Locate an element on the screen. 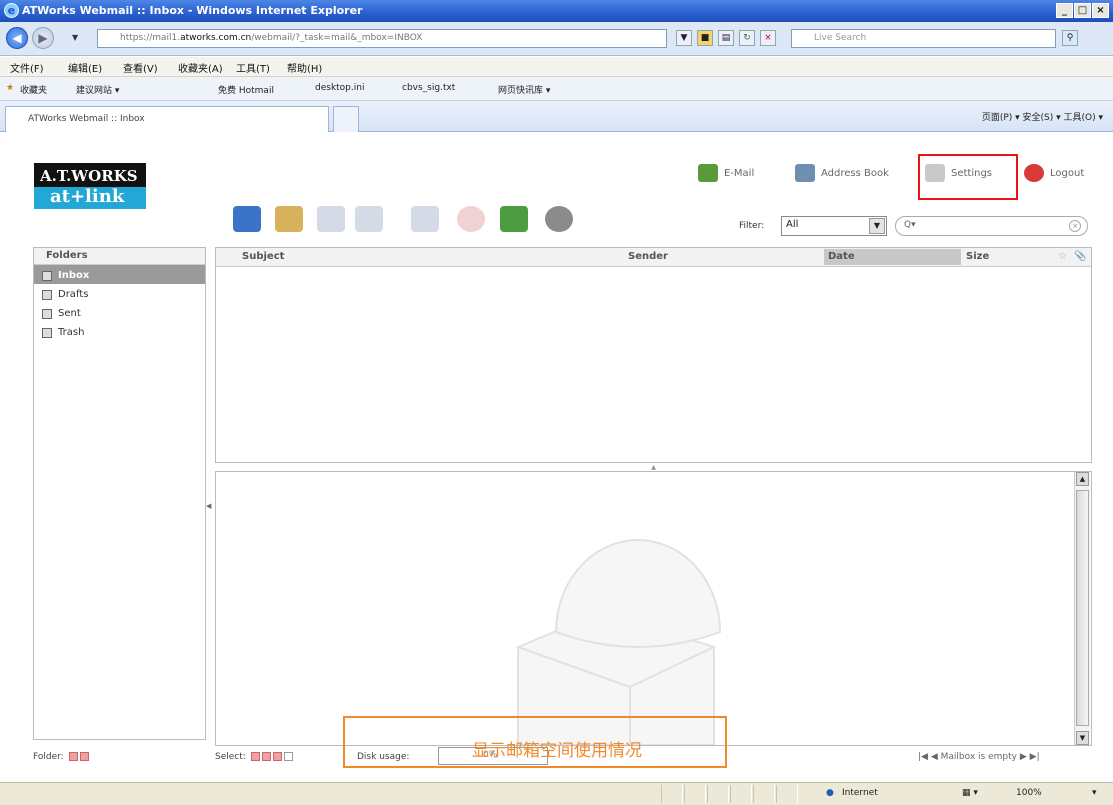 This screenshot has width=1113, height=805. message-list-header: Subject Sender Date Size ☆ 📎 is located at coordinates (653, 257).